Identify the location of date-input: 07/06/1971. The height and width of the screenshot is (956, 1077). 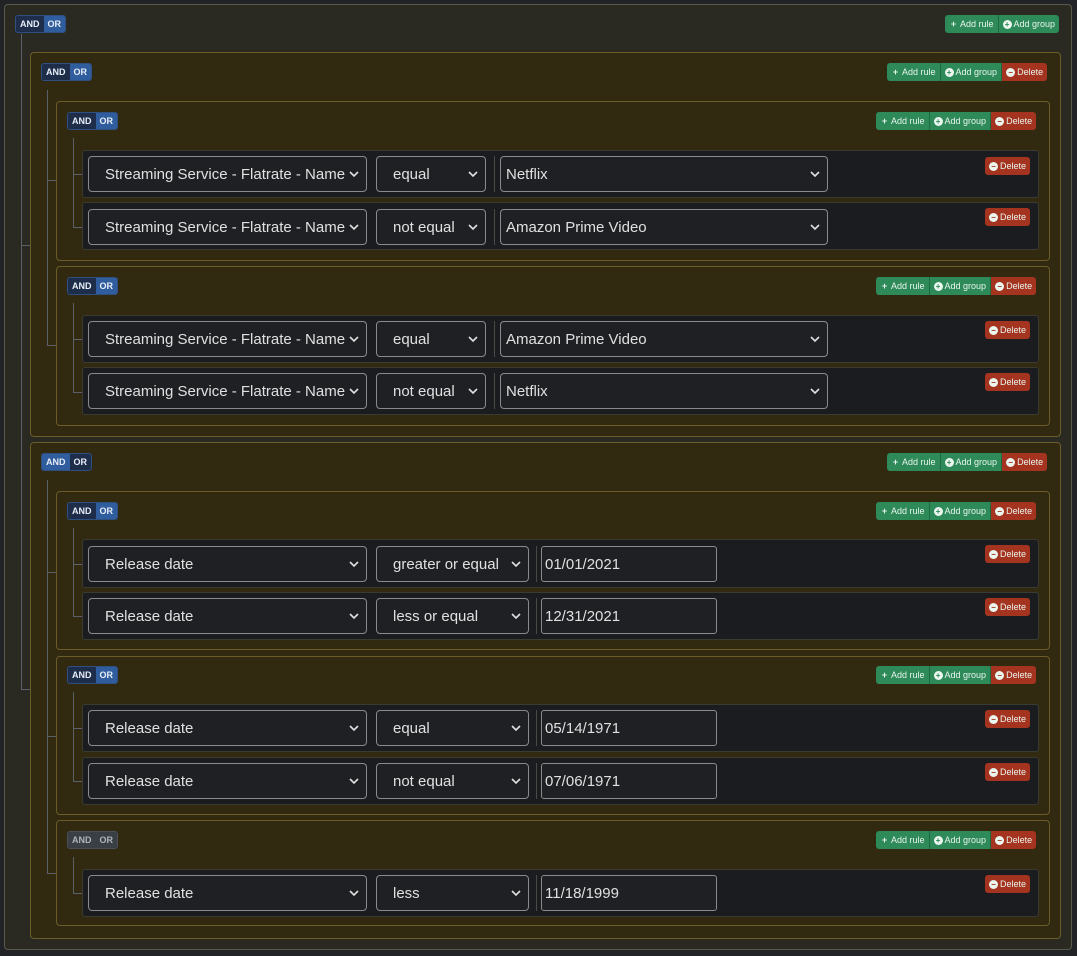
(629, 781).